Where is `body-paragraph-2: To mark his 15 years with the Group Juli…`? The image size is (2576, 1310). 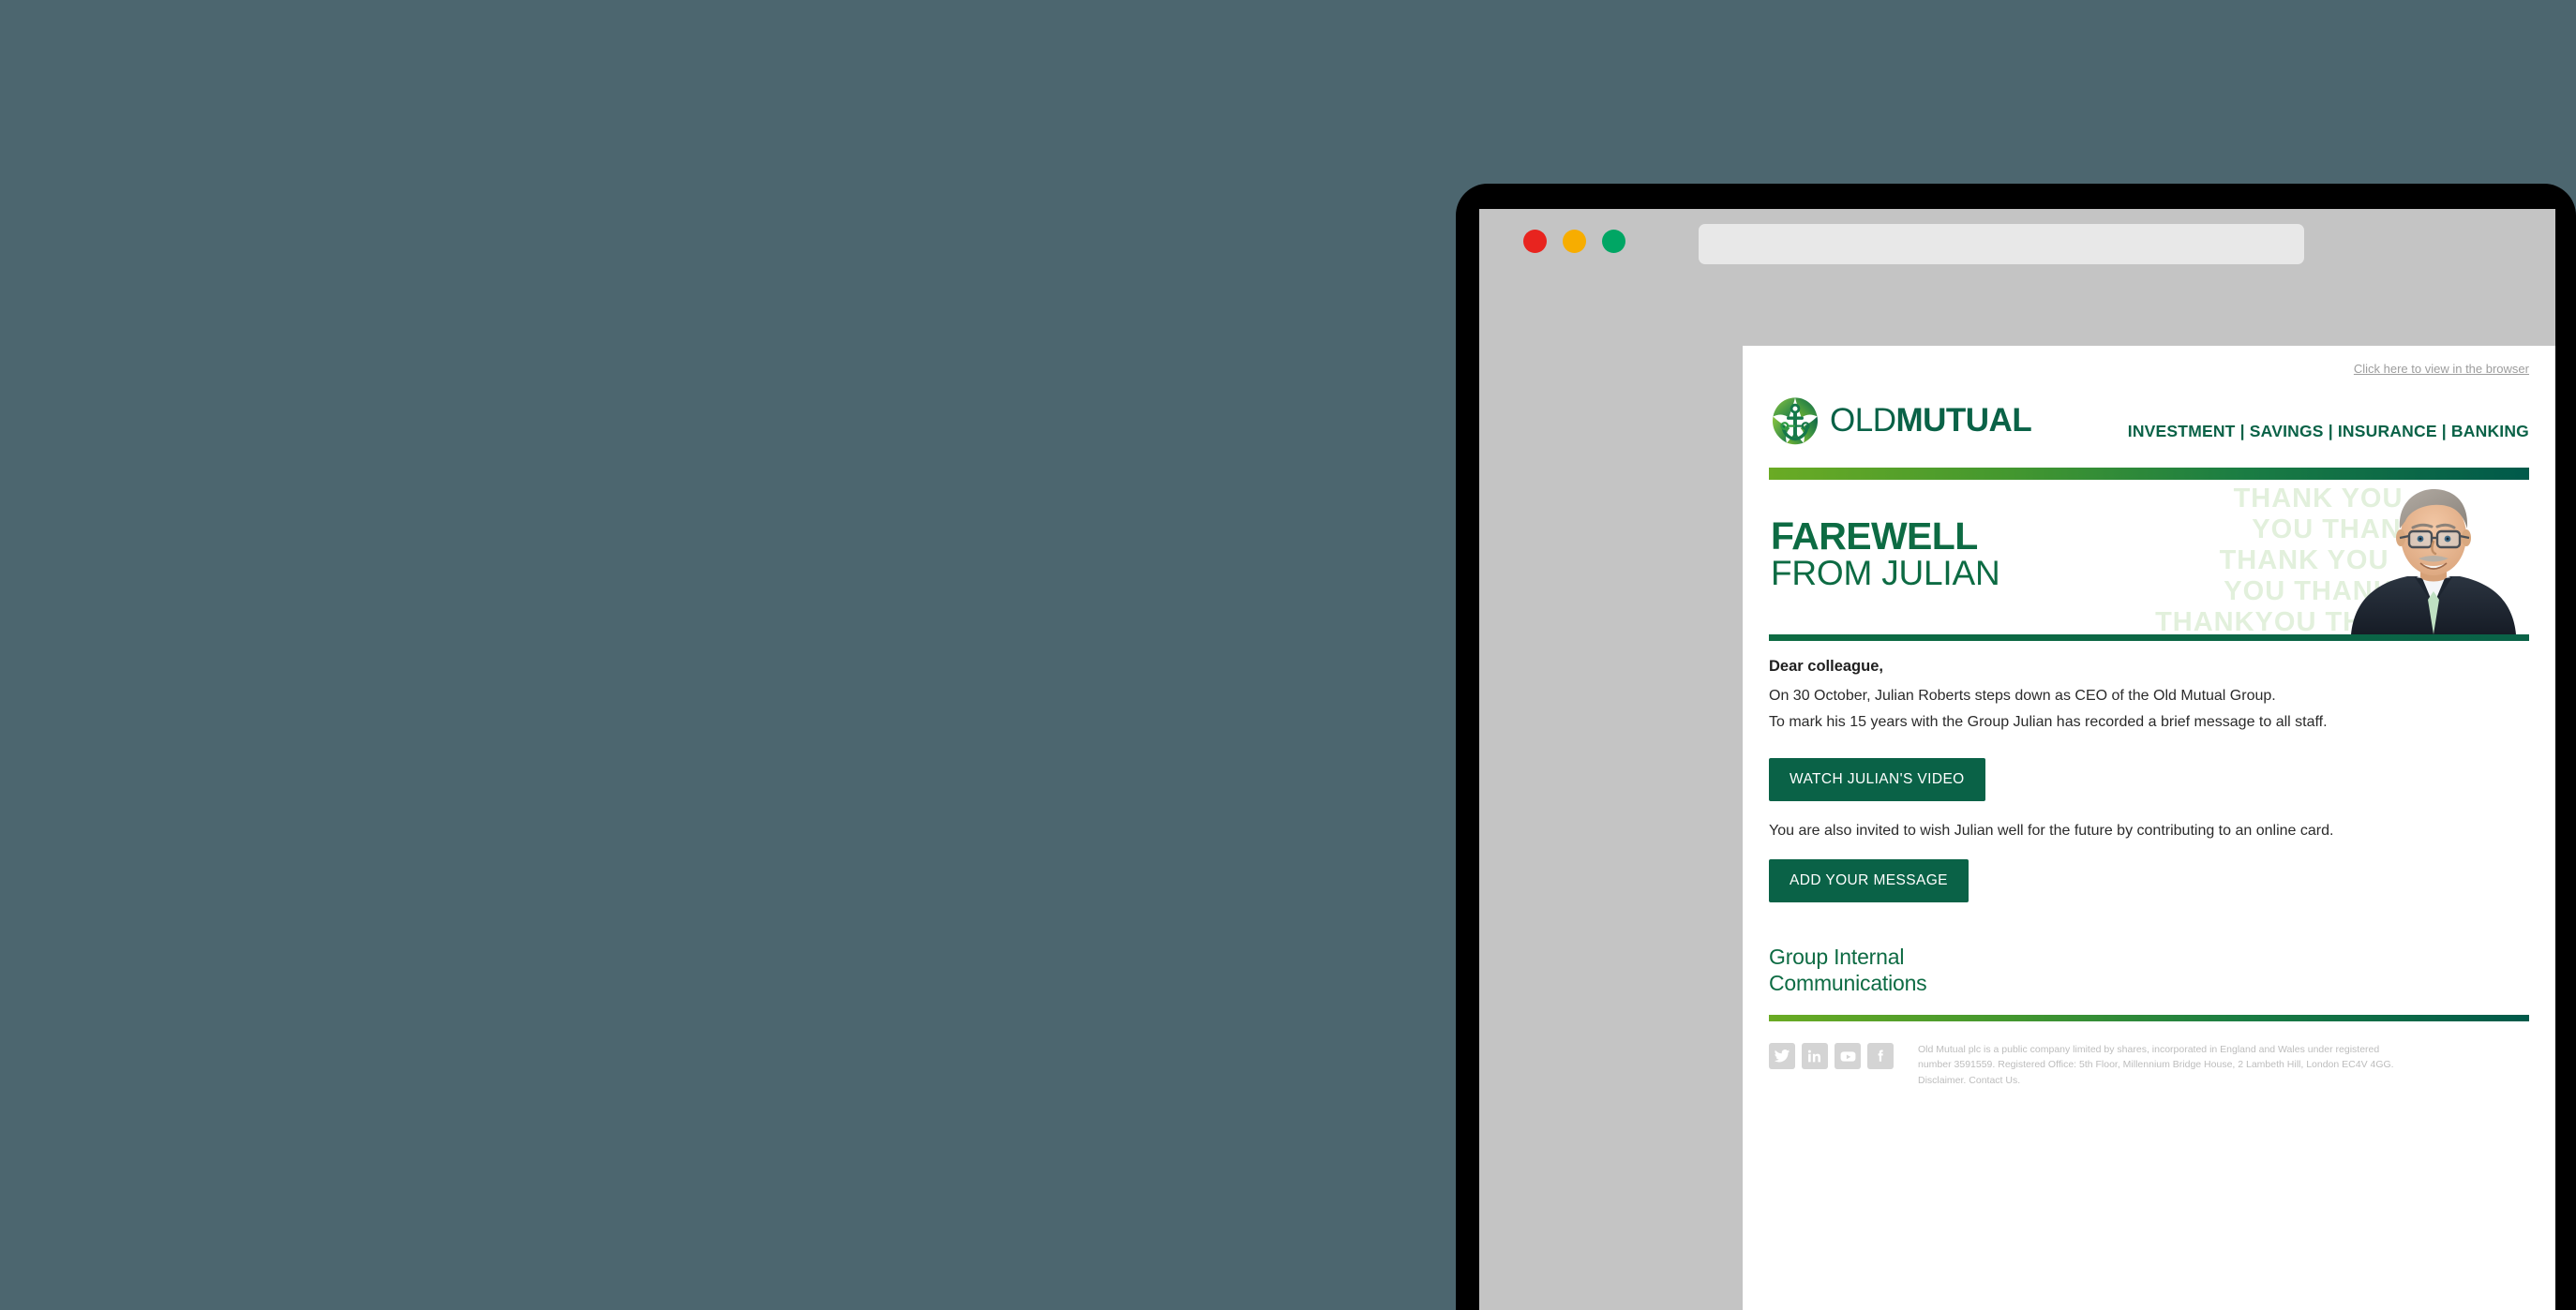 body-paragraph-2: To mark his 15 years with the Group Juli… is located at coordinates (2049, 722).